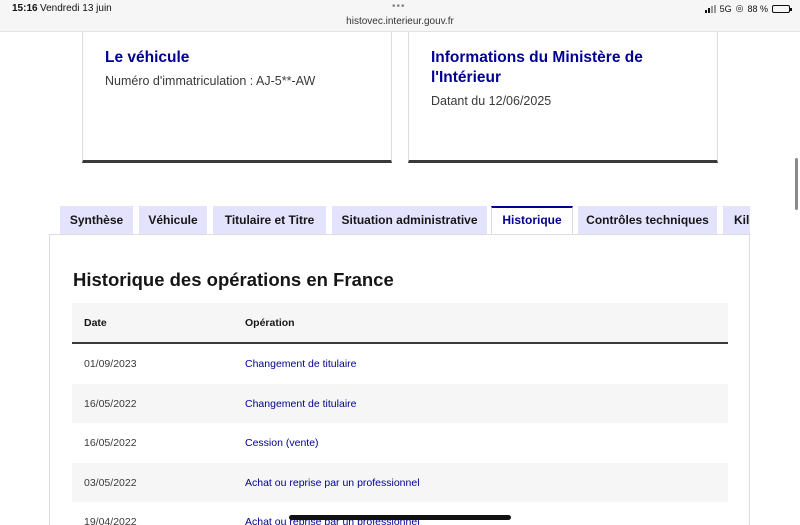 The height and width of the screenshot is (525, 800). Describe the element at coordinates (400, 517) in the screenshot. I see `home-indicator` at that location.